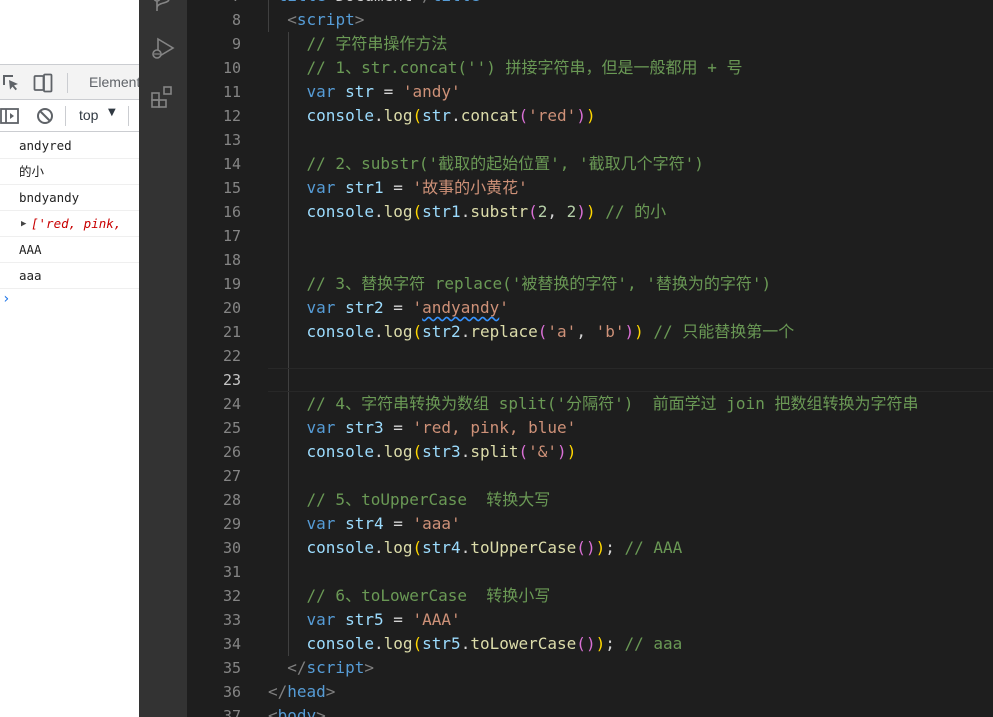 Image resolution: width=993 pixels, height=717 pixels. What do you see at coordinates (340, 115) in the screenshot?
I see `code-token: console` at bounding box center [340, 115].